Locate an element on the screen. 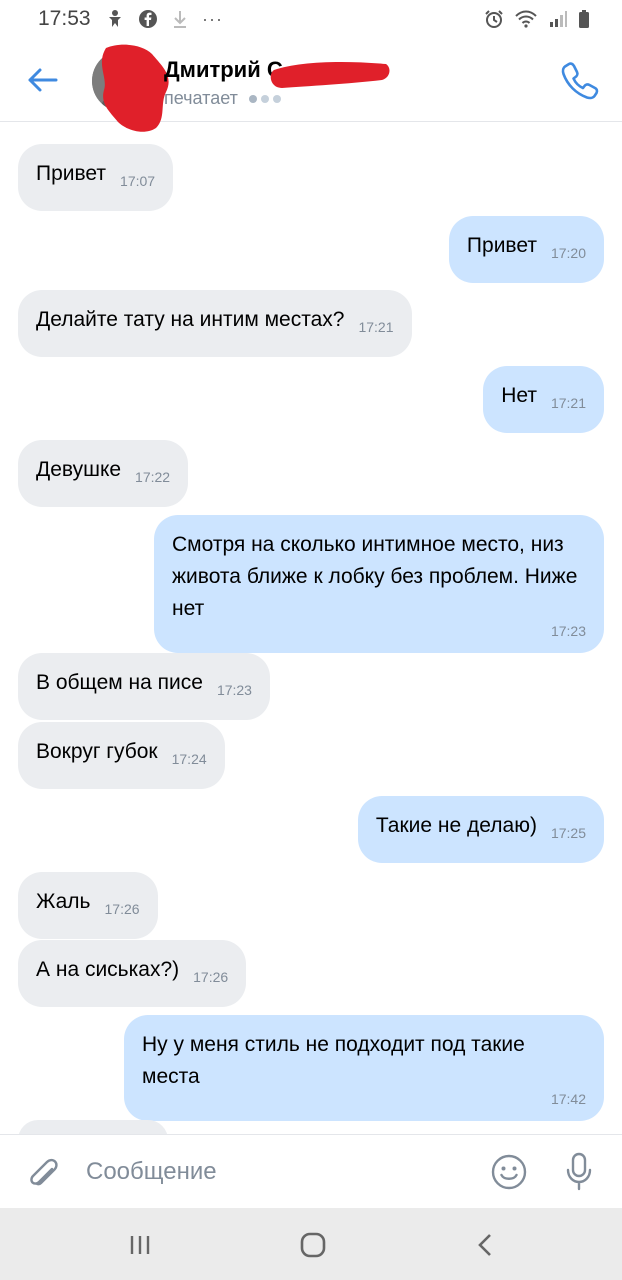 Image resolution: width=622 pixels, height=1280 pixels. alarm-icon is located at coordinates (494, 19).